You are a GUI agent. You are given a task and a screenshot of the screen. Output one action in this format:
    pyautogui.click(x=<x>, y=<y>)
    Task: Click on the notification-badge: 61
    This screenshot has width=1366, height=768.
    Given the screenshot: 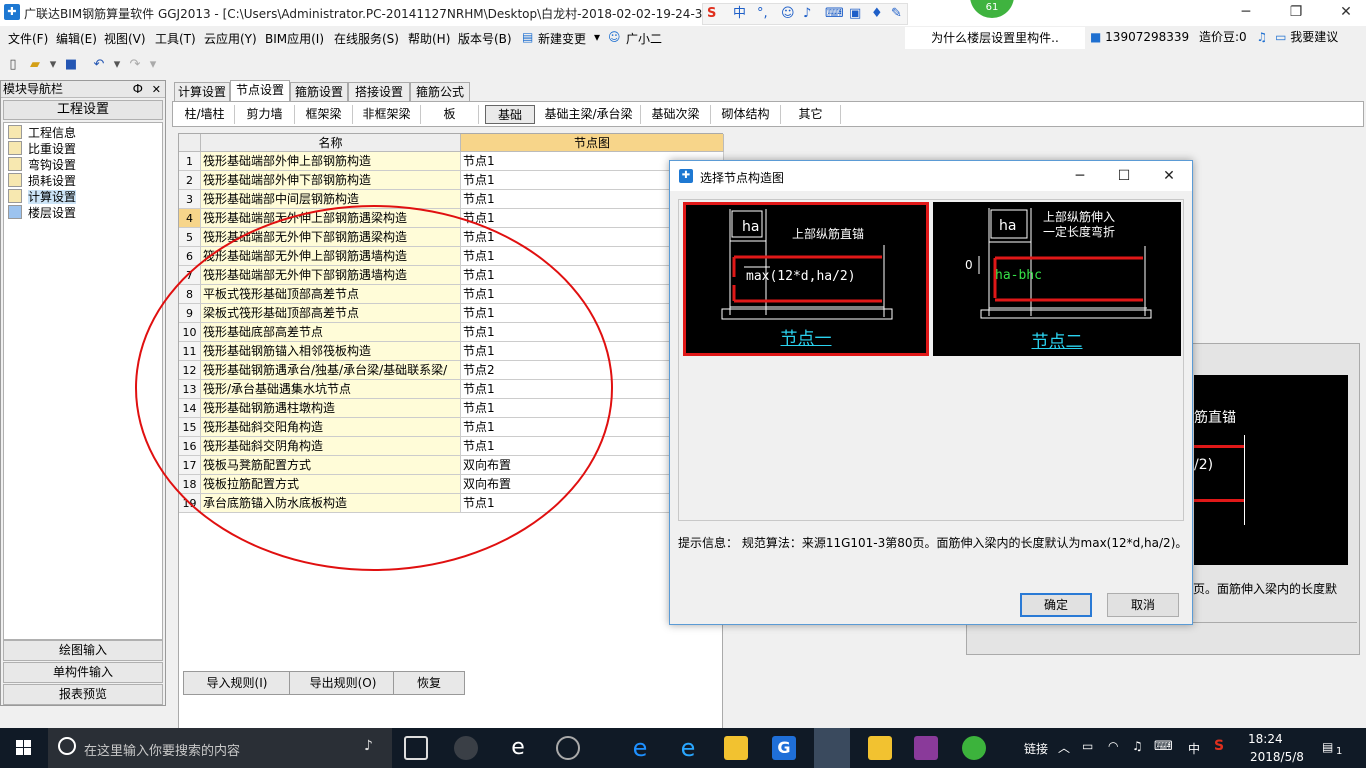 What is the action you would take?
    pyautogui.click(x=992, y=9)
    